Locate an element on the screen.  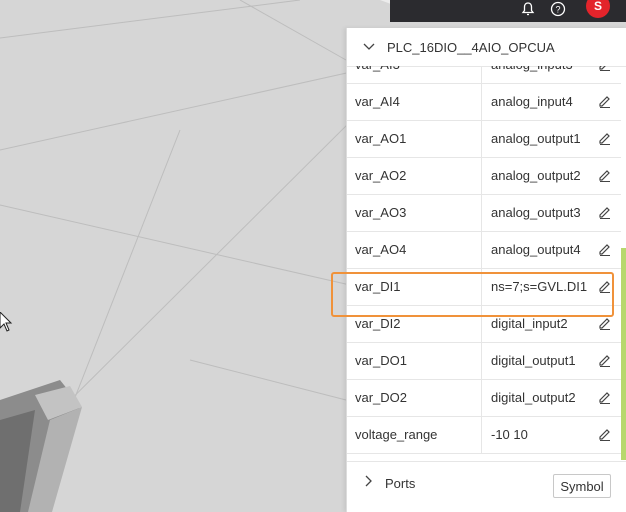
property-row: var_AO2 analog_output2 is located at coordinates (484, 176).